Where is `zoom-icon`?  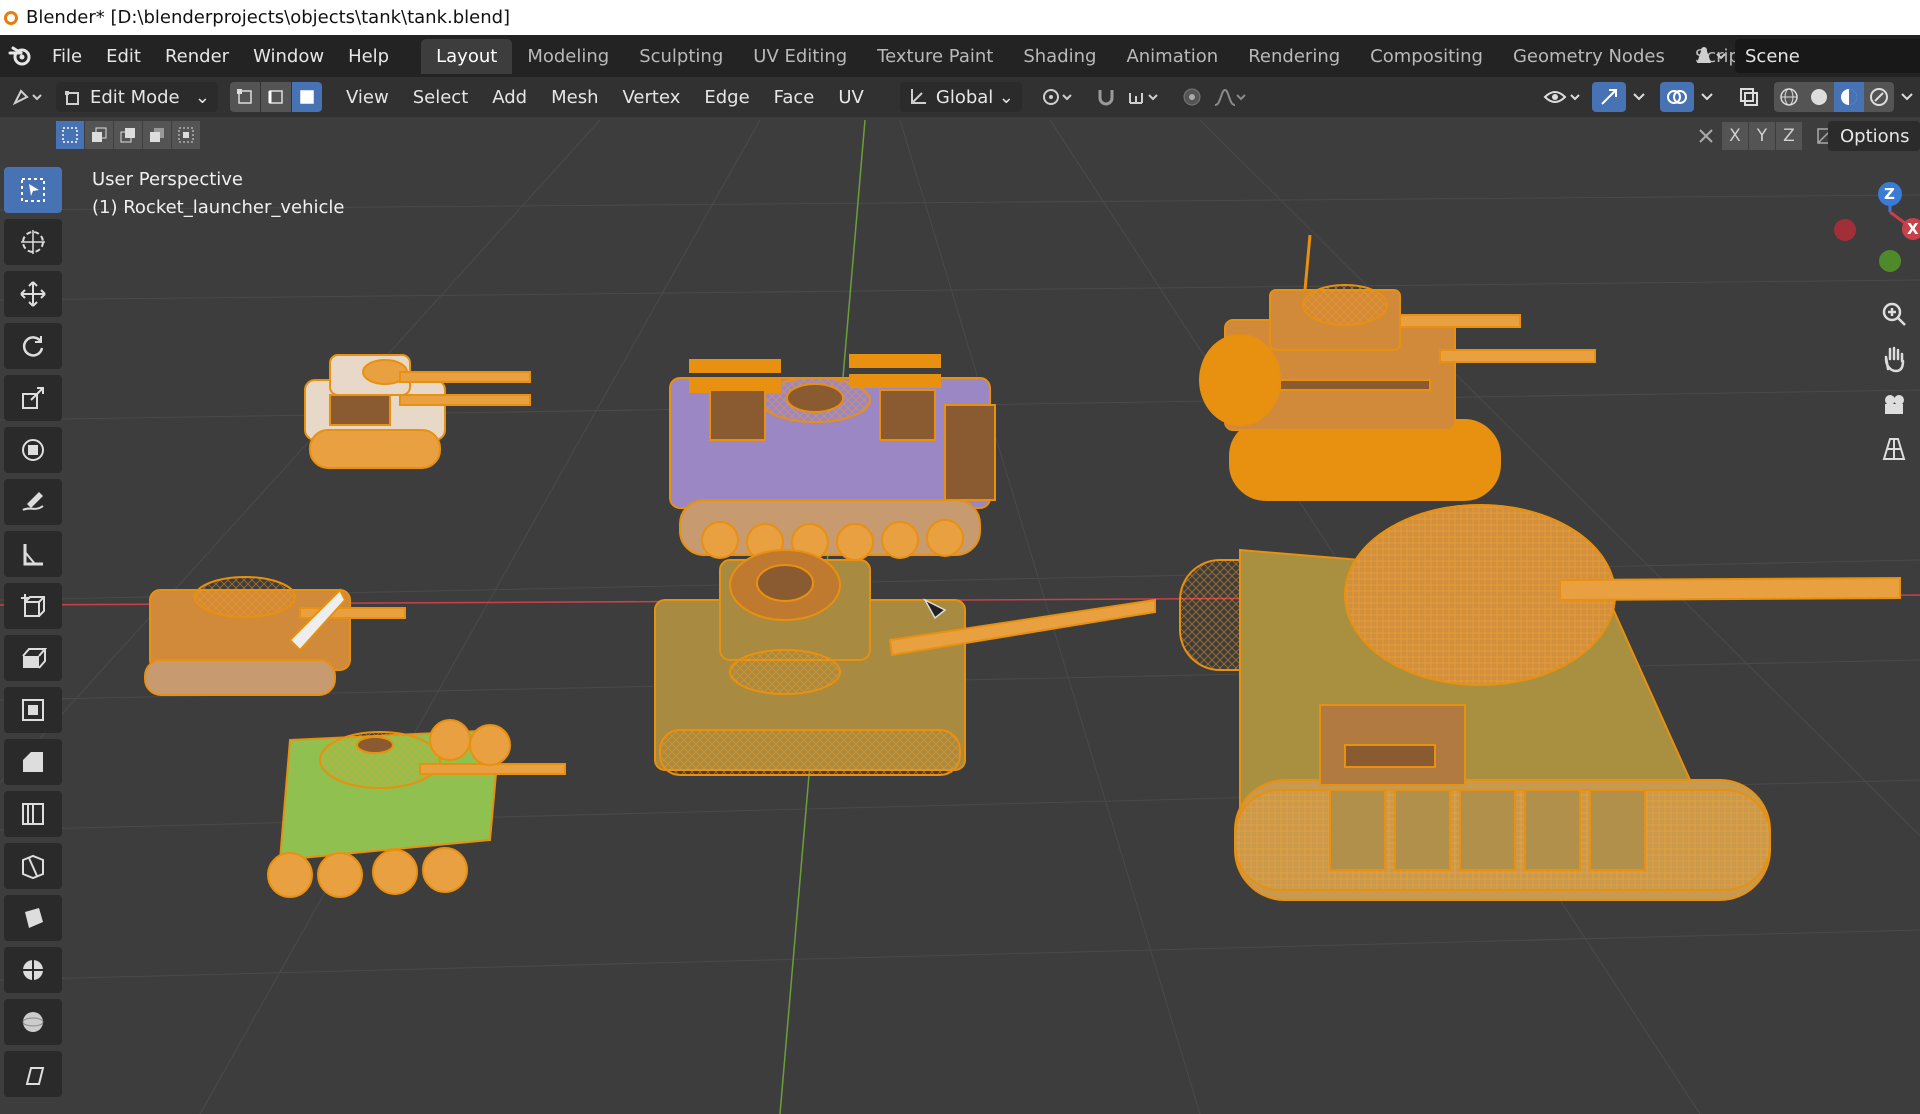 zoom-icon is located at coordinates (1894, 314).